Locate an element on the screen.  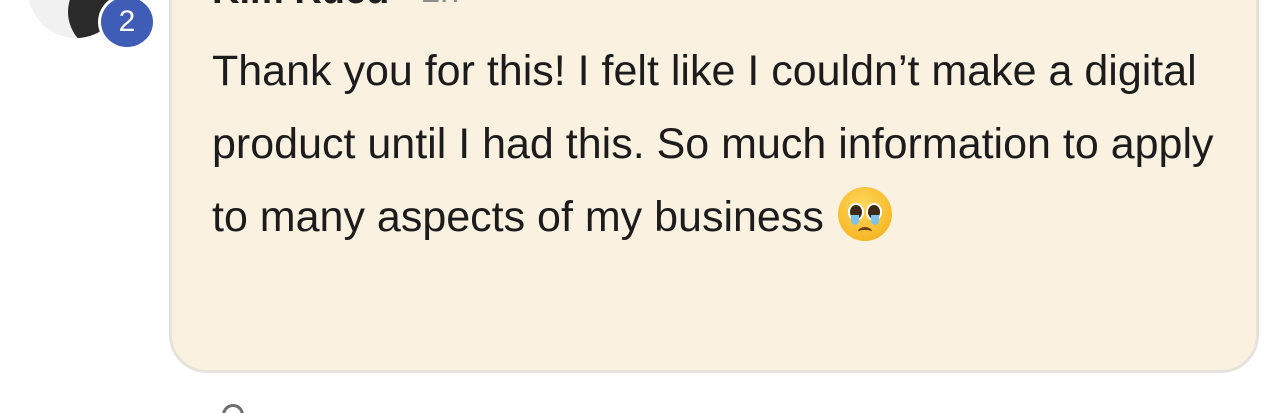
pleading-face-emoji-icon is located at coordinates (864, 214).